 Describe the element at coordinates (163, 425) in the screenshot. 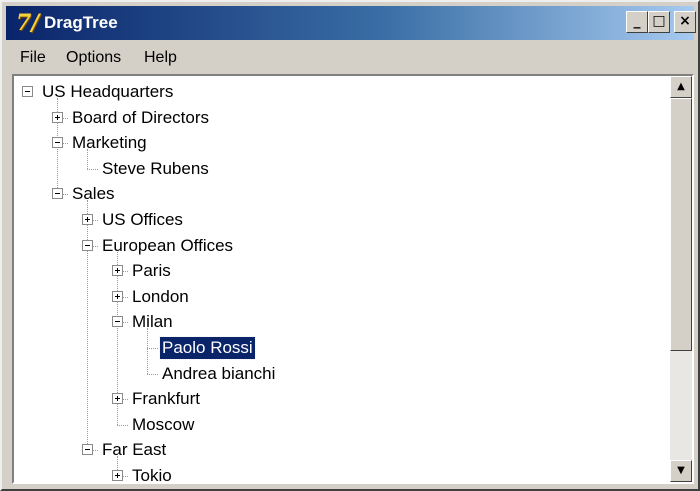

I see `tree-node-label: Moscow` at that location.